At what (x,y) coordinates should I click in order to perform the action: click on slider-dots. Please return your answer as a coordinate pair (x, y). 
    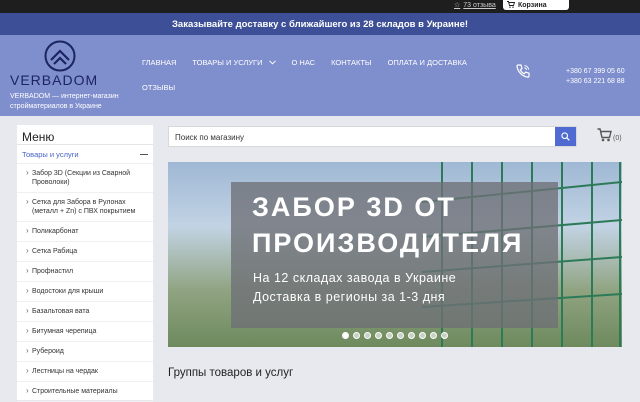
    Looking at the image, I should click on (395, 335).